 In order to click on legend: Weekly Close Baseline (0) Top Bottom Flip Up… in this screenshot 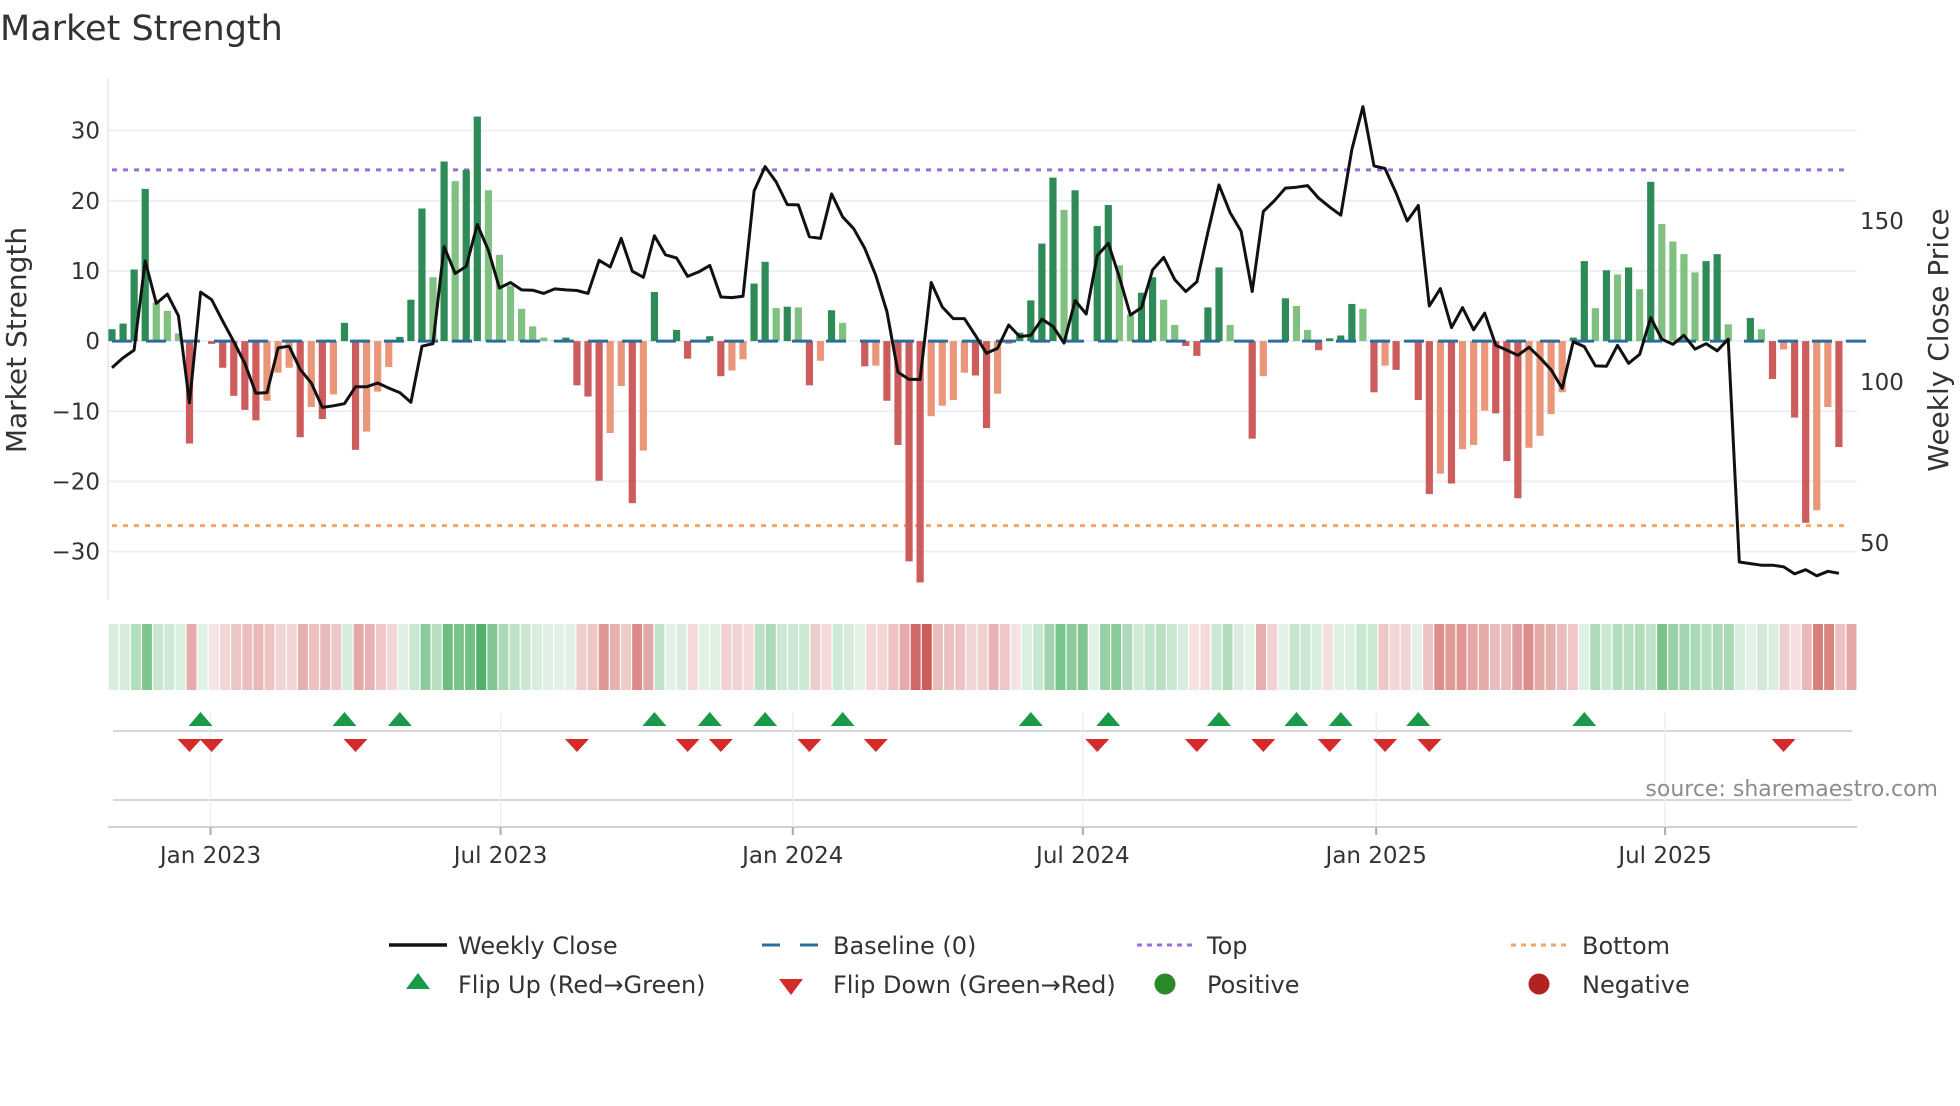, I will do `click(1039, 965)`.